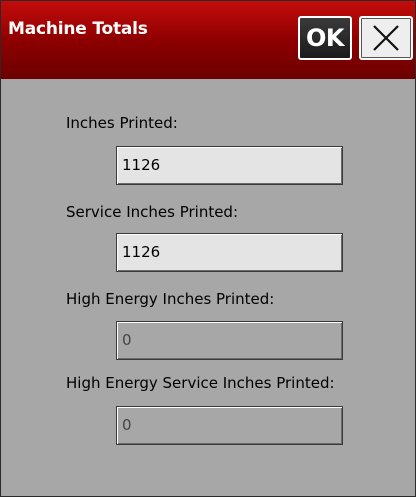 This screenshot has height=497, width=416. I want to click on close-button, so click(386, 38).